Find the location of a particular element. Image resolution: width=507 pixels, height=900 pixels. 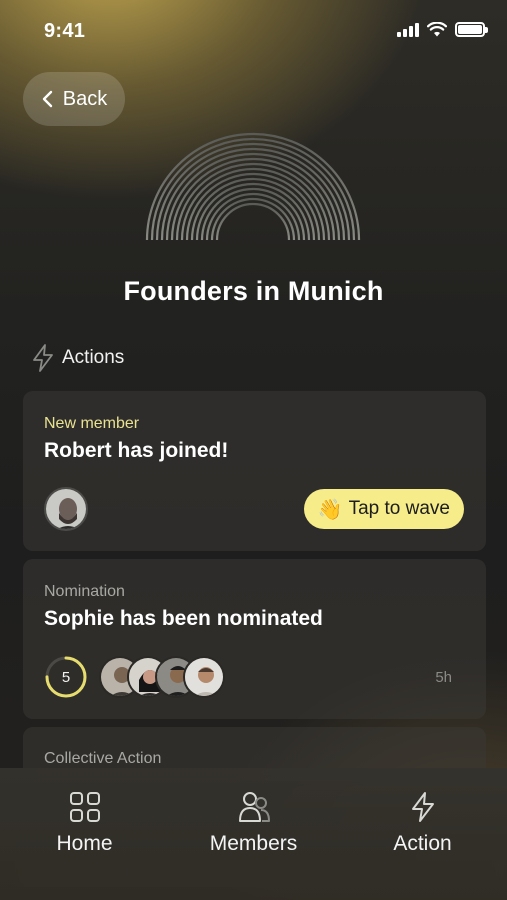

tab-label: Home is located at coordinates (84, 843).